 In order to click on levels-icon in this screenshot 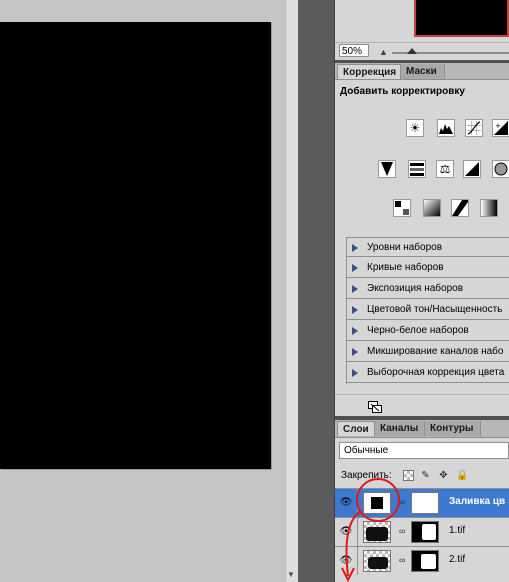, I will do `click(446, 128)`.